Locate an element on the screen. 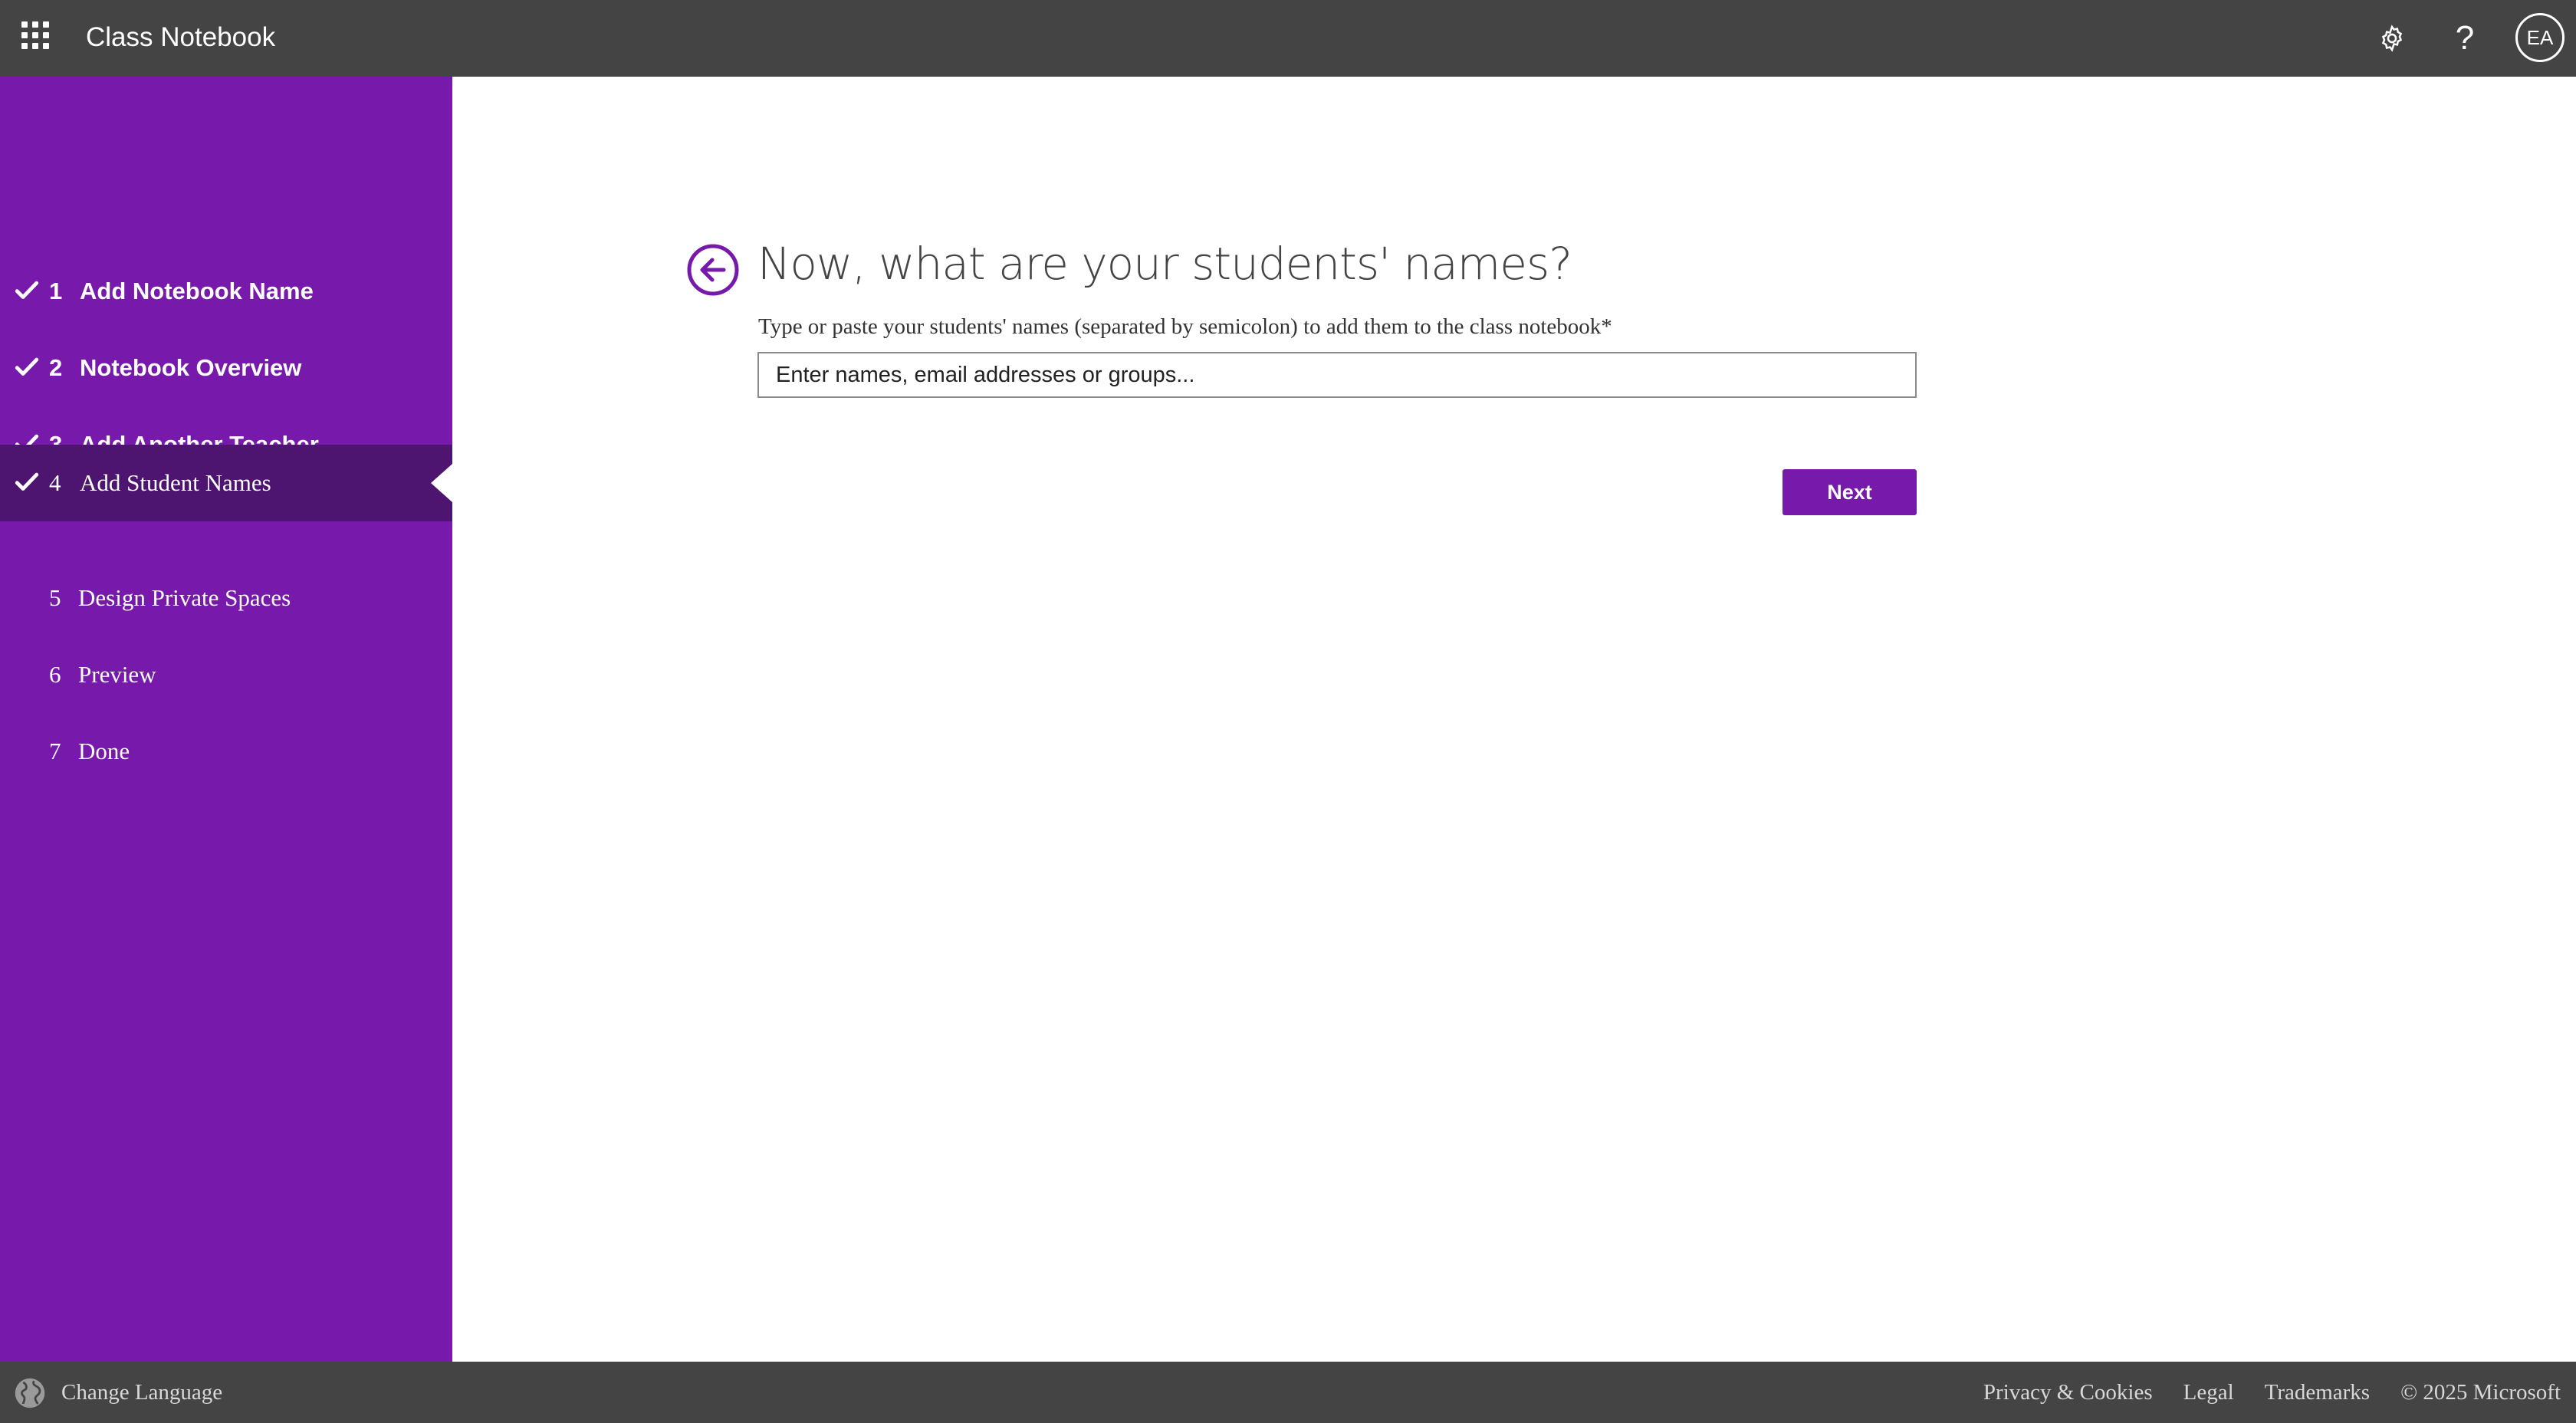 This screenshot has width=2576, height=1423. current-step-indicator is located at coordinates (442, 483).